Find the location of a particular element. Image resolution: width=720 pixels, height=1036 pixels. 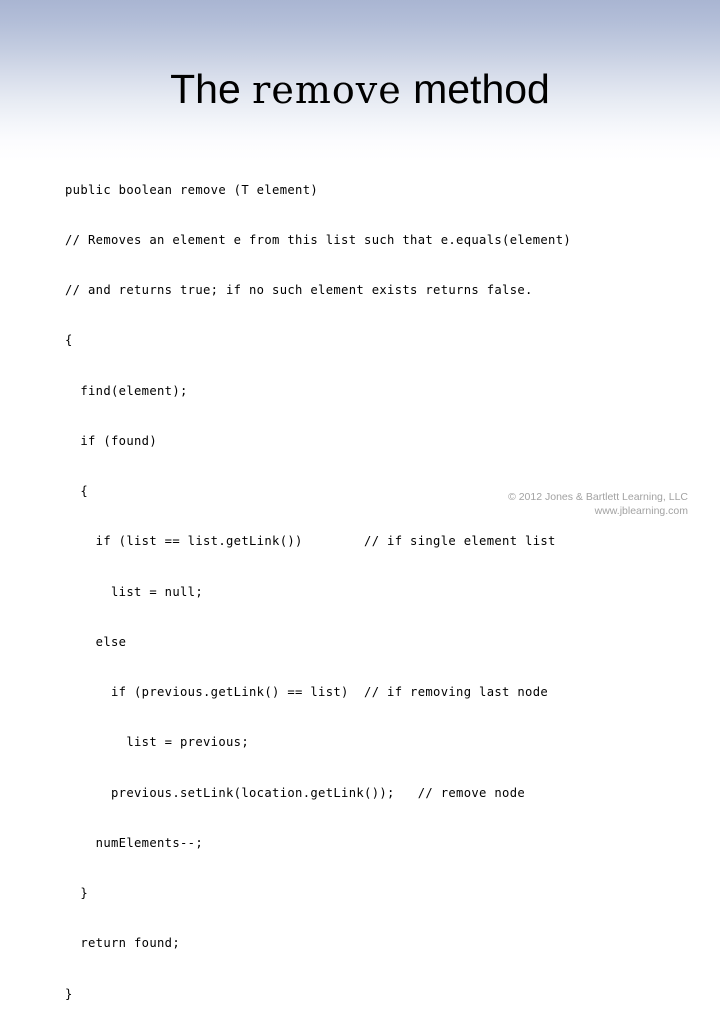

code-line: public boolean remove (T element) is located at coordinates (192, 189).